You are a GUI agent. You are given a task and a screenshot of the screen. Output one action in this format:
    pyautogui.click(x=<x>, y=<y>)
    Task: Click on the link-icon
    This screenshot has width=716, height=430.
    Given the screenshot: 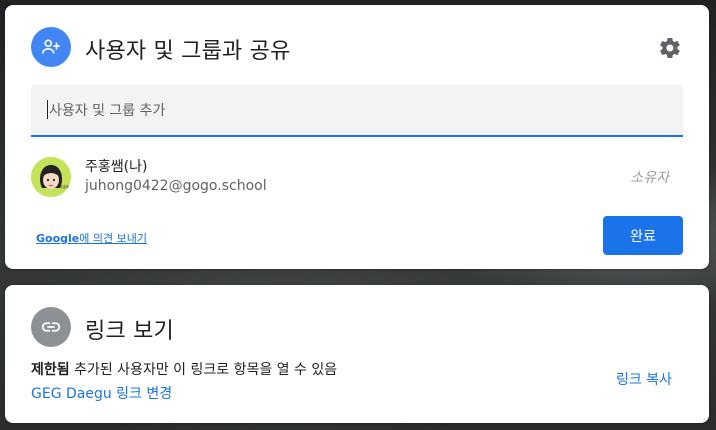 What is the action you would take?
    pyautogui.click(x=51, y=327)
    